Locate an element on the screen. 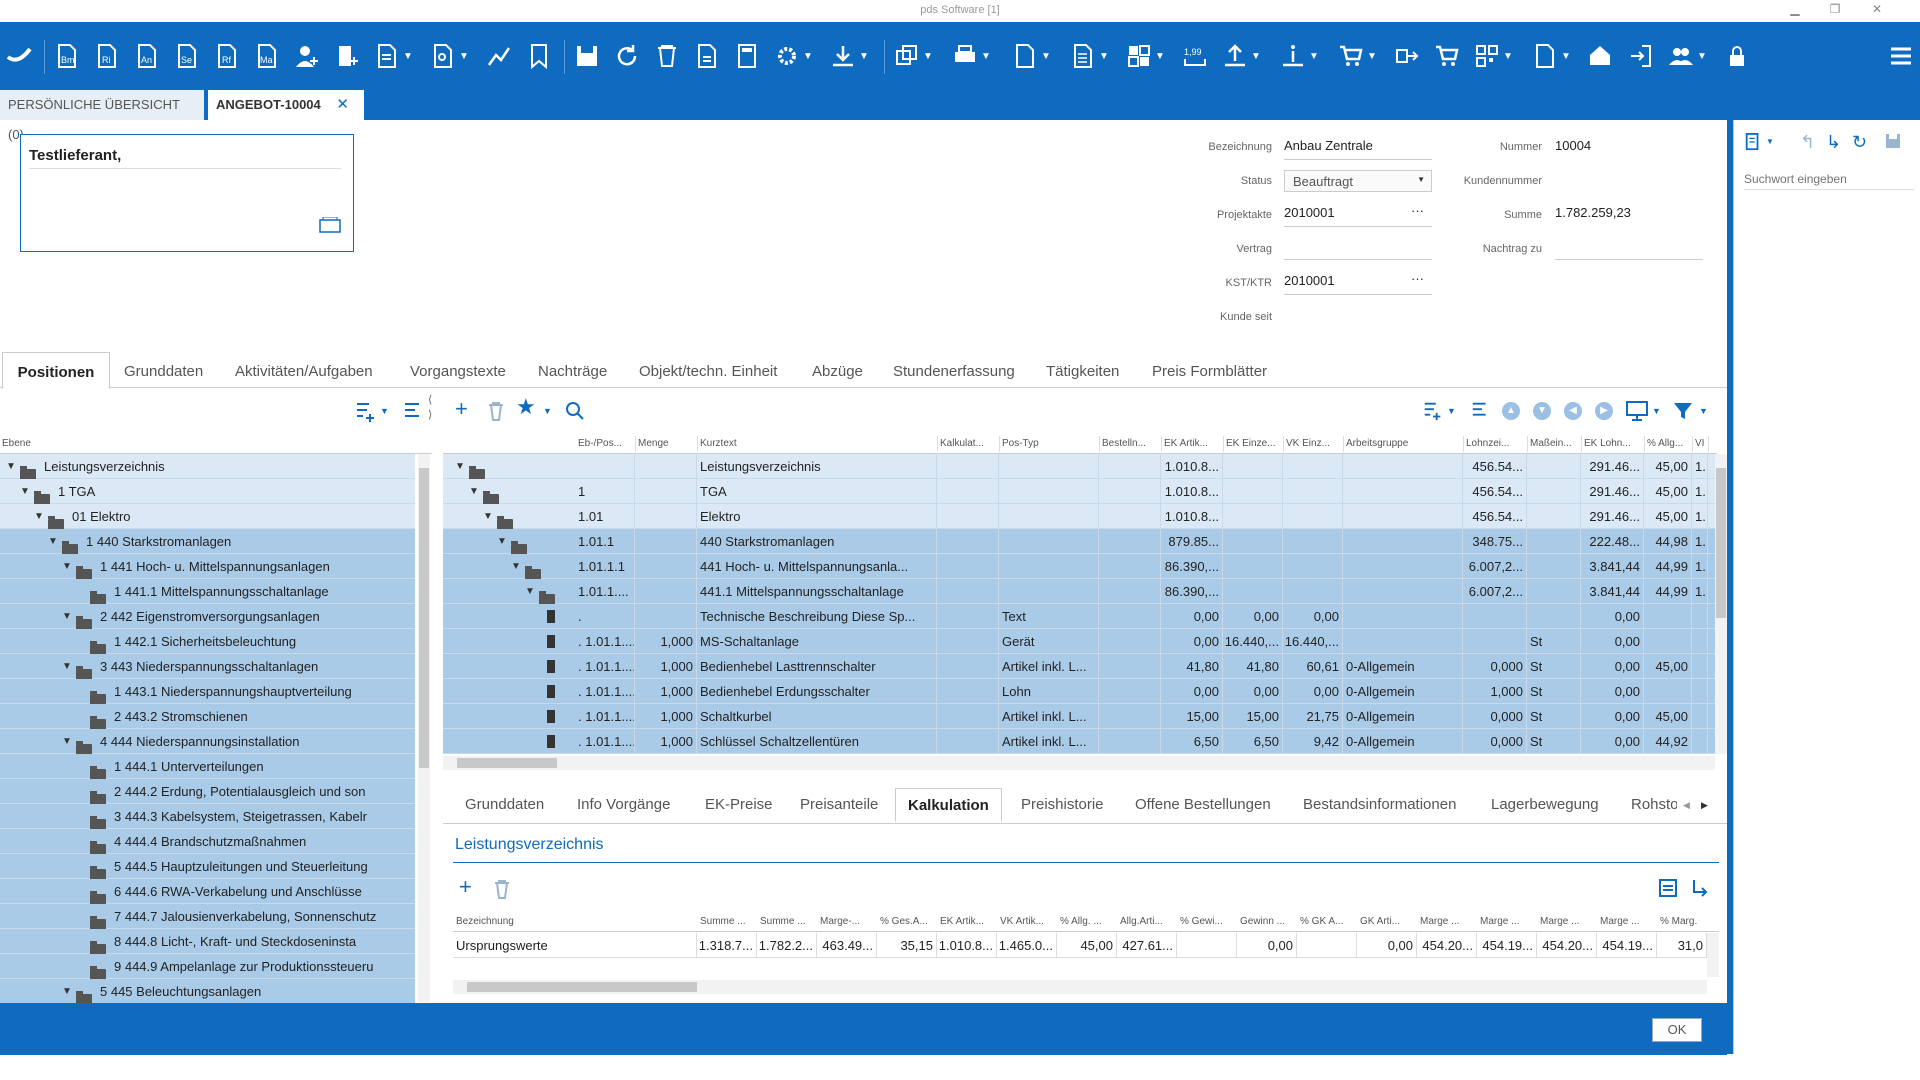 The width and height of the screenshot is (1920, 1080). tab-taetigkeiten: Tätigkeiten is located at coordinates (1082, 370).